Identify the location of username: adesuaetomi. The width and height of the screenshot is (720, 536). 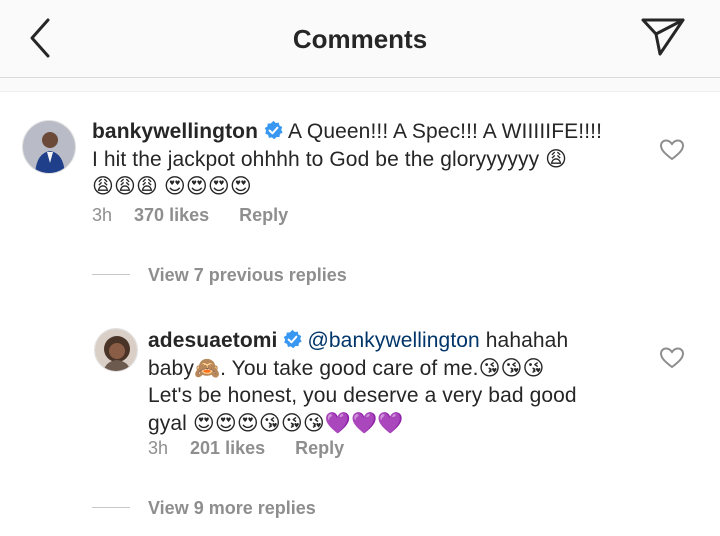
(212, 340).